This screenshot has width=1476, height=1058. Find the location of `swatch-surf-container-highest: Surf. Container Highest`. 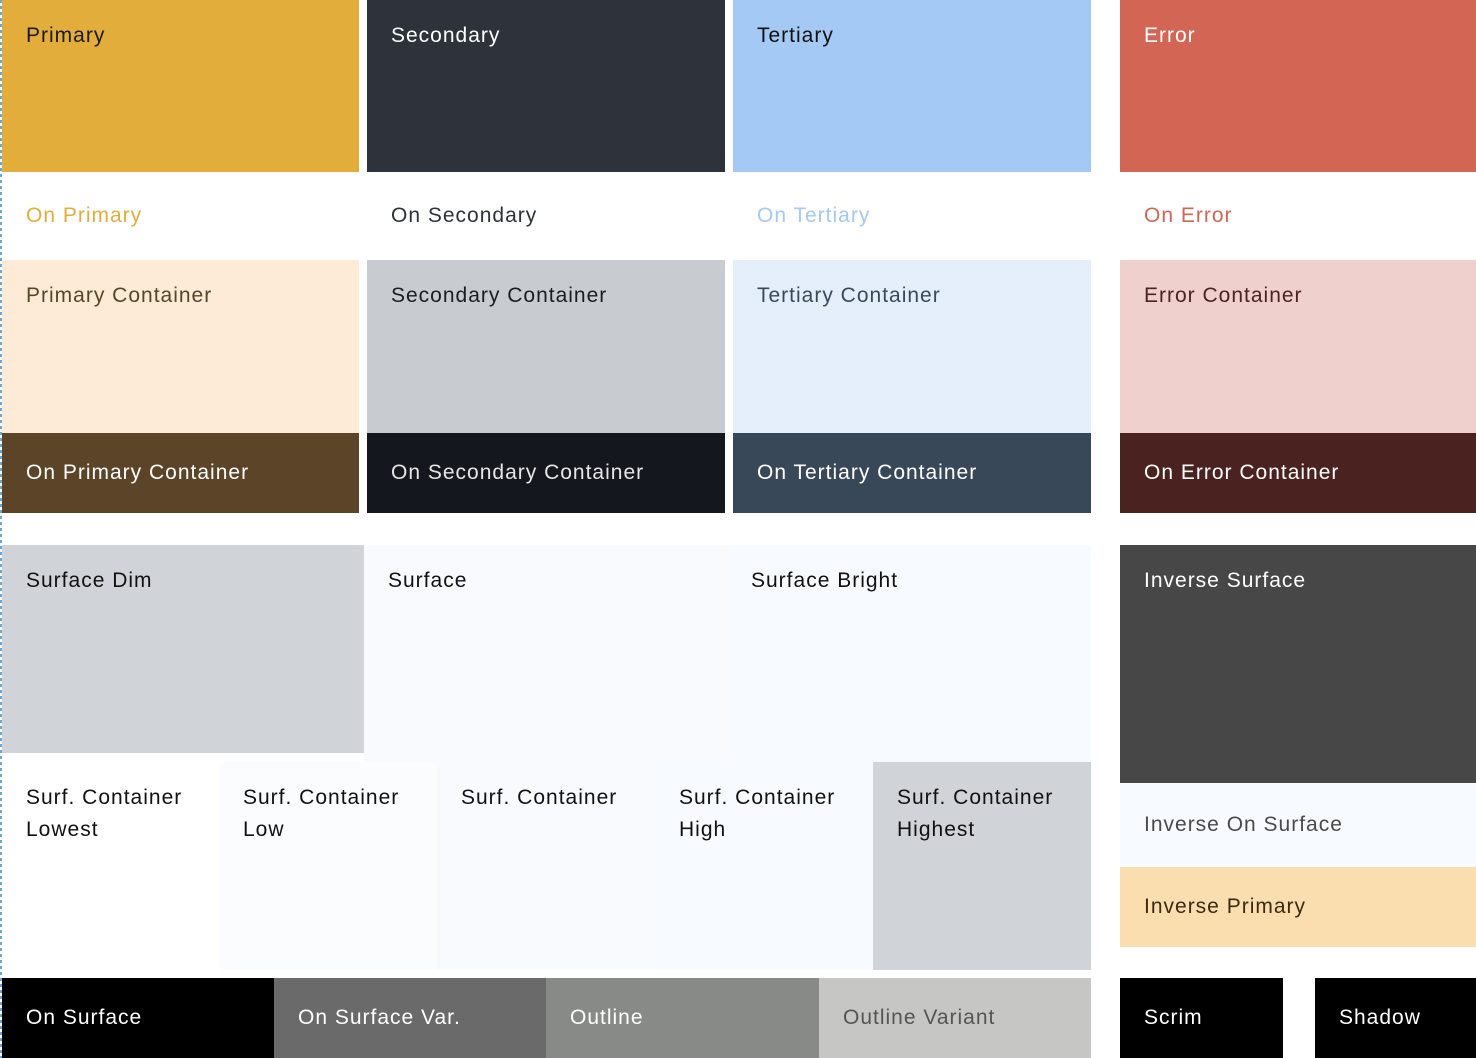

swatch-surf-container-highest: Surf. Container Highest is located at coordinates (982, 866).